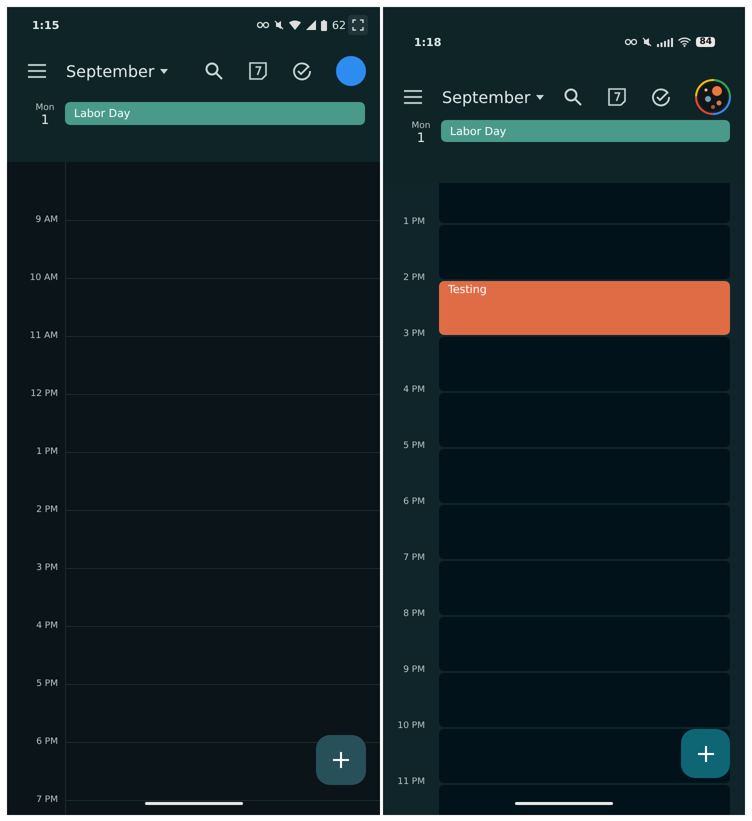 This screenshot has height=821, width=752. Describe the element at coordinates (411, 727) in the screenshot. I see `hour-label: 10 PM` at that location.